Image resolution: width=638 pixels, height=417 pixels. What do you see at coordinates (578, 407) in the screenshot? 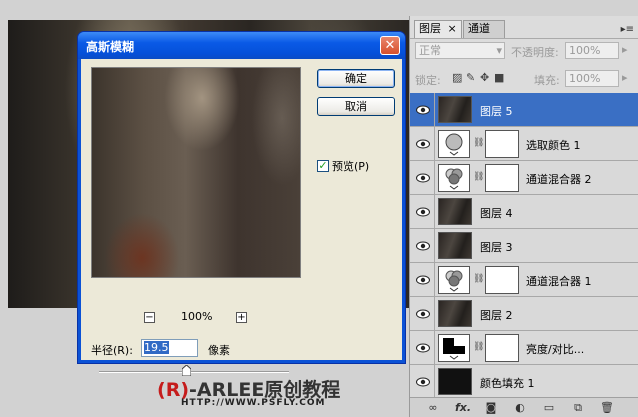
I see `new-layer-icon: ⧉` at bounding box center [578, 407].